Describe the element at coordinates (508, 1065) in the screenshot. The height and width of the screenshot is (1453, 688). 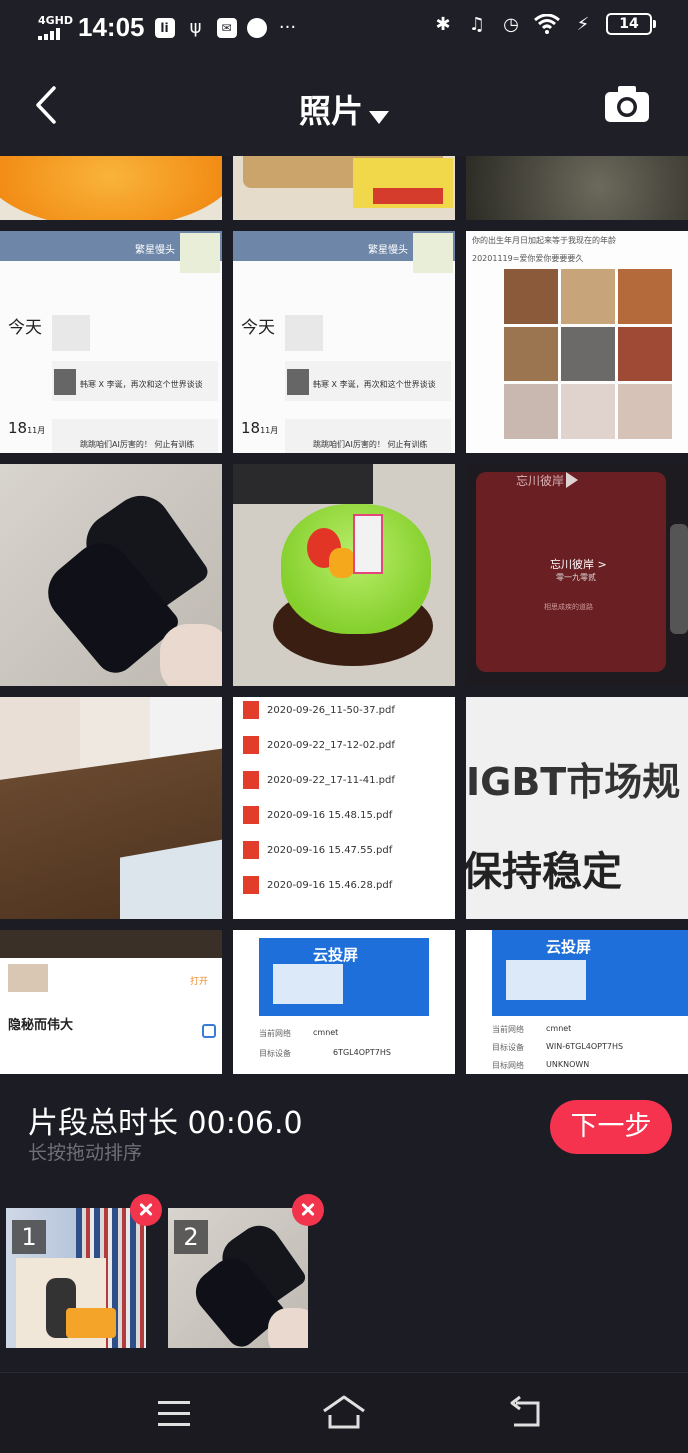
I see `cast-target-network-label: 目标网络` at that location.